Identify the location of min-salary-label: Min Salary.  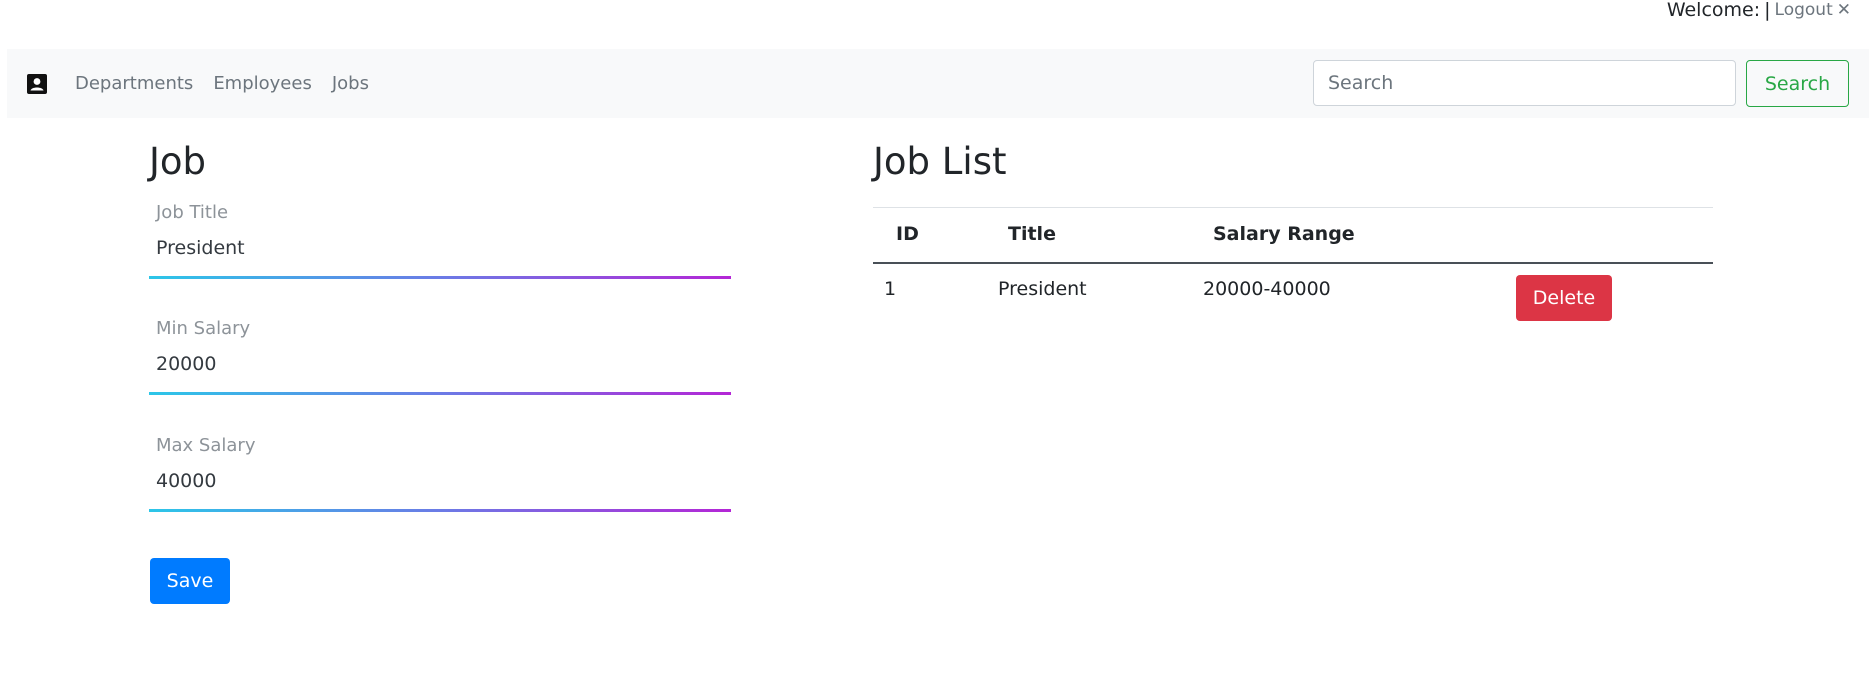
(203, 328).